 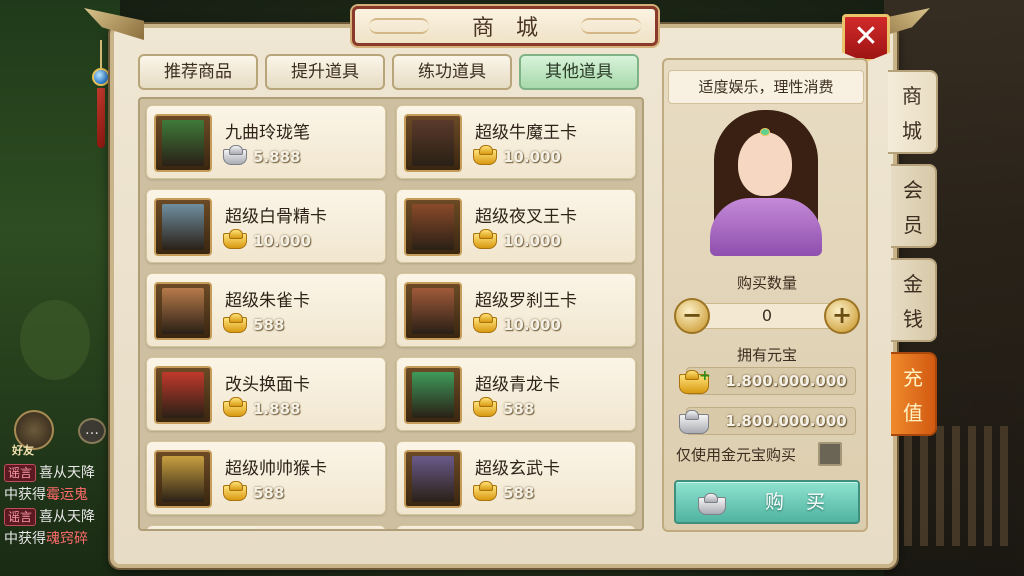 I want to click on side-tab-char: 商, so click(x=912, y=96).